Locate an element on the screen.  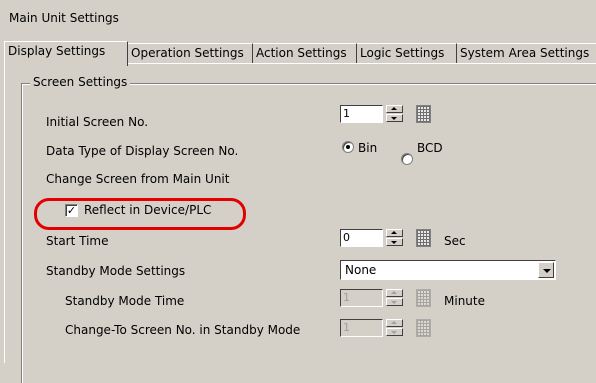
window-title: Main Unit Settings is located at coordinates (64, 18).